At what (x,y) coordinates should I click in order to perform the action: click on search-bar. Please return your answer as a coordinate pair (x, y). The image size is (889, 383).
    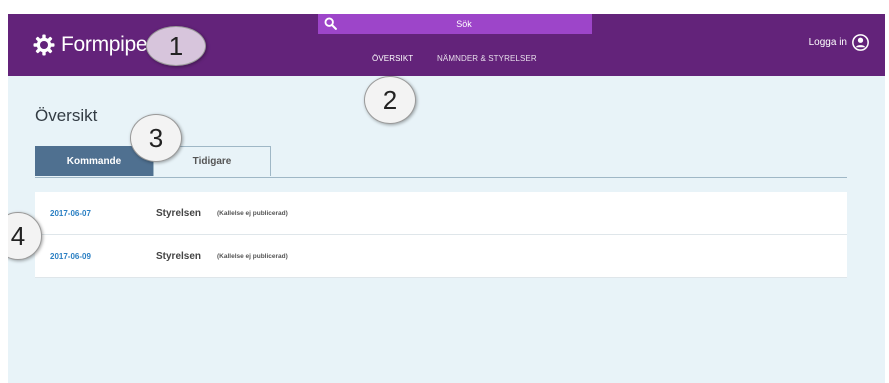
    Looking at the image, I should click on (455, 24).